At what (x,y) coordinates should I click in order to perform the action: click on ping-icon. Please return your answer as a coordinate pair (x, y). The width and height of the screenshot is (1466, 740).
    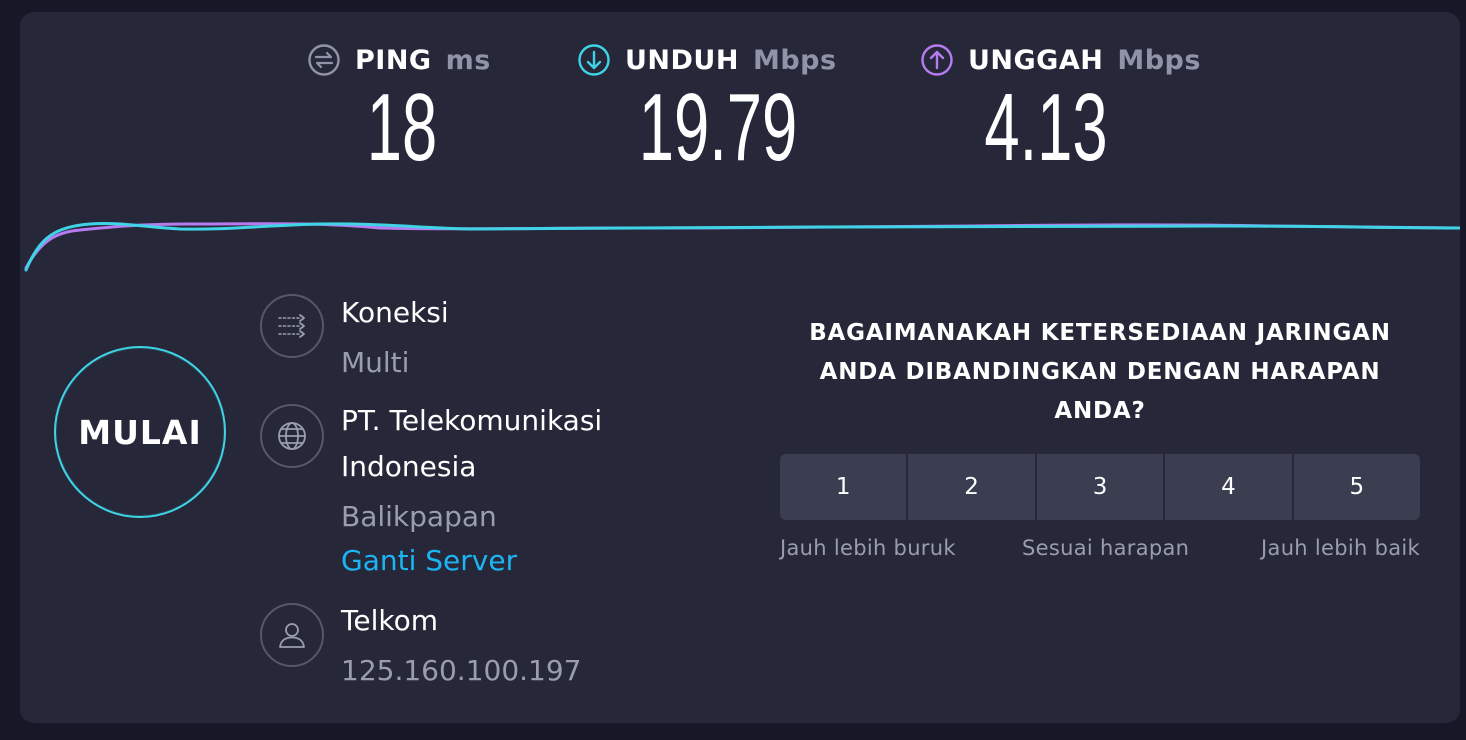
    Looking at the image, I should click on (324, 60).